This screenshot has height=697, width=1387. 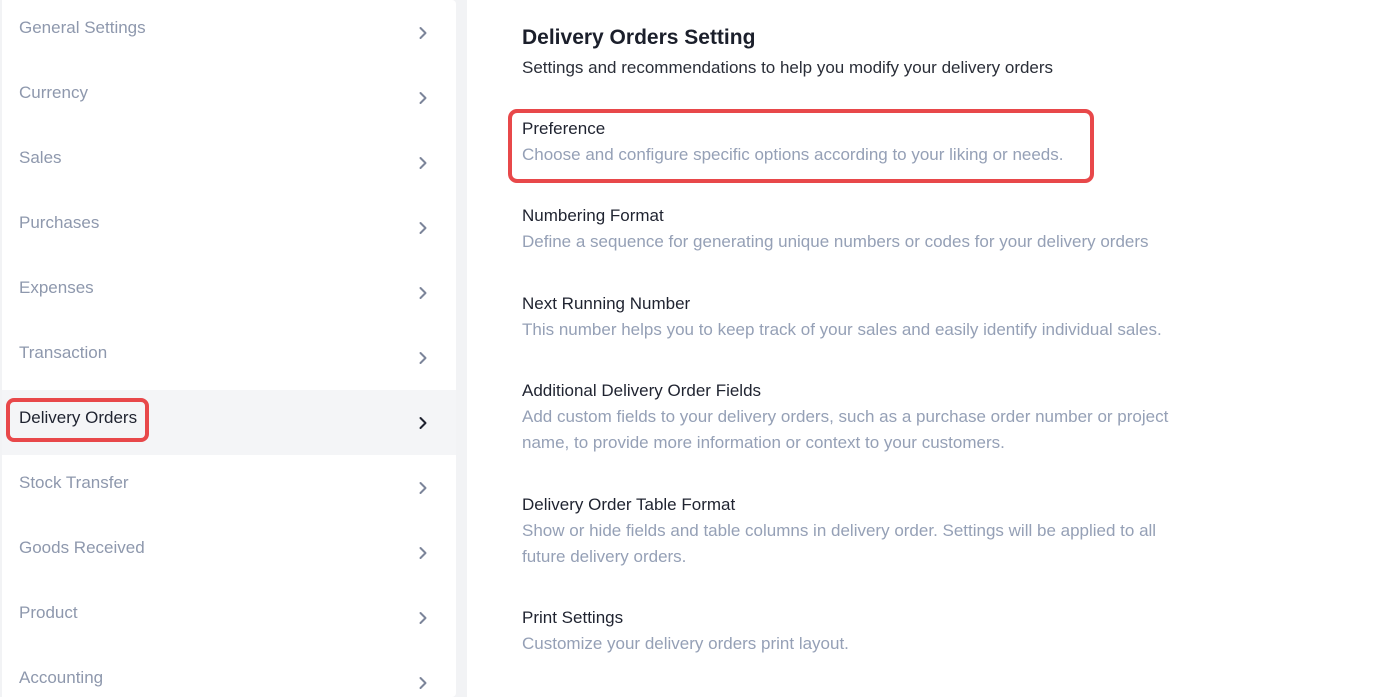 I want to click on sidebar-item-expenses: Expenses, so click(x=229, y=292).